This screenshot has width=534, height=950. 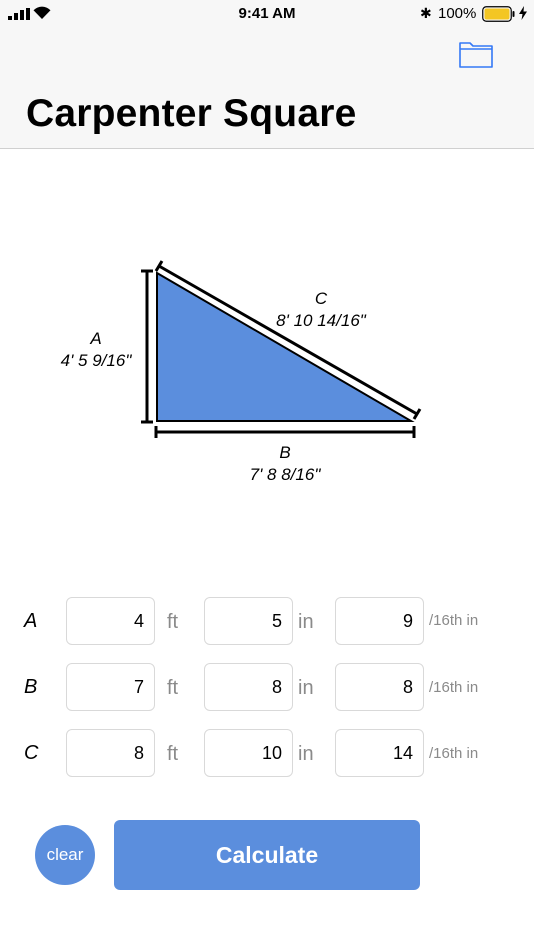 What do you see at coordinates (31, 753) in the screenshot?
I see `row-label-c: C` at bounding box center [31, 753].